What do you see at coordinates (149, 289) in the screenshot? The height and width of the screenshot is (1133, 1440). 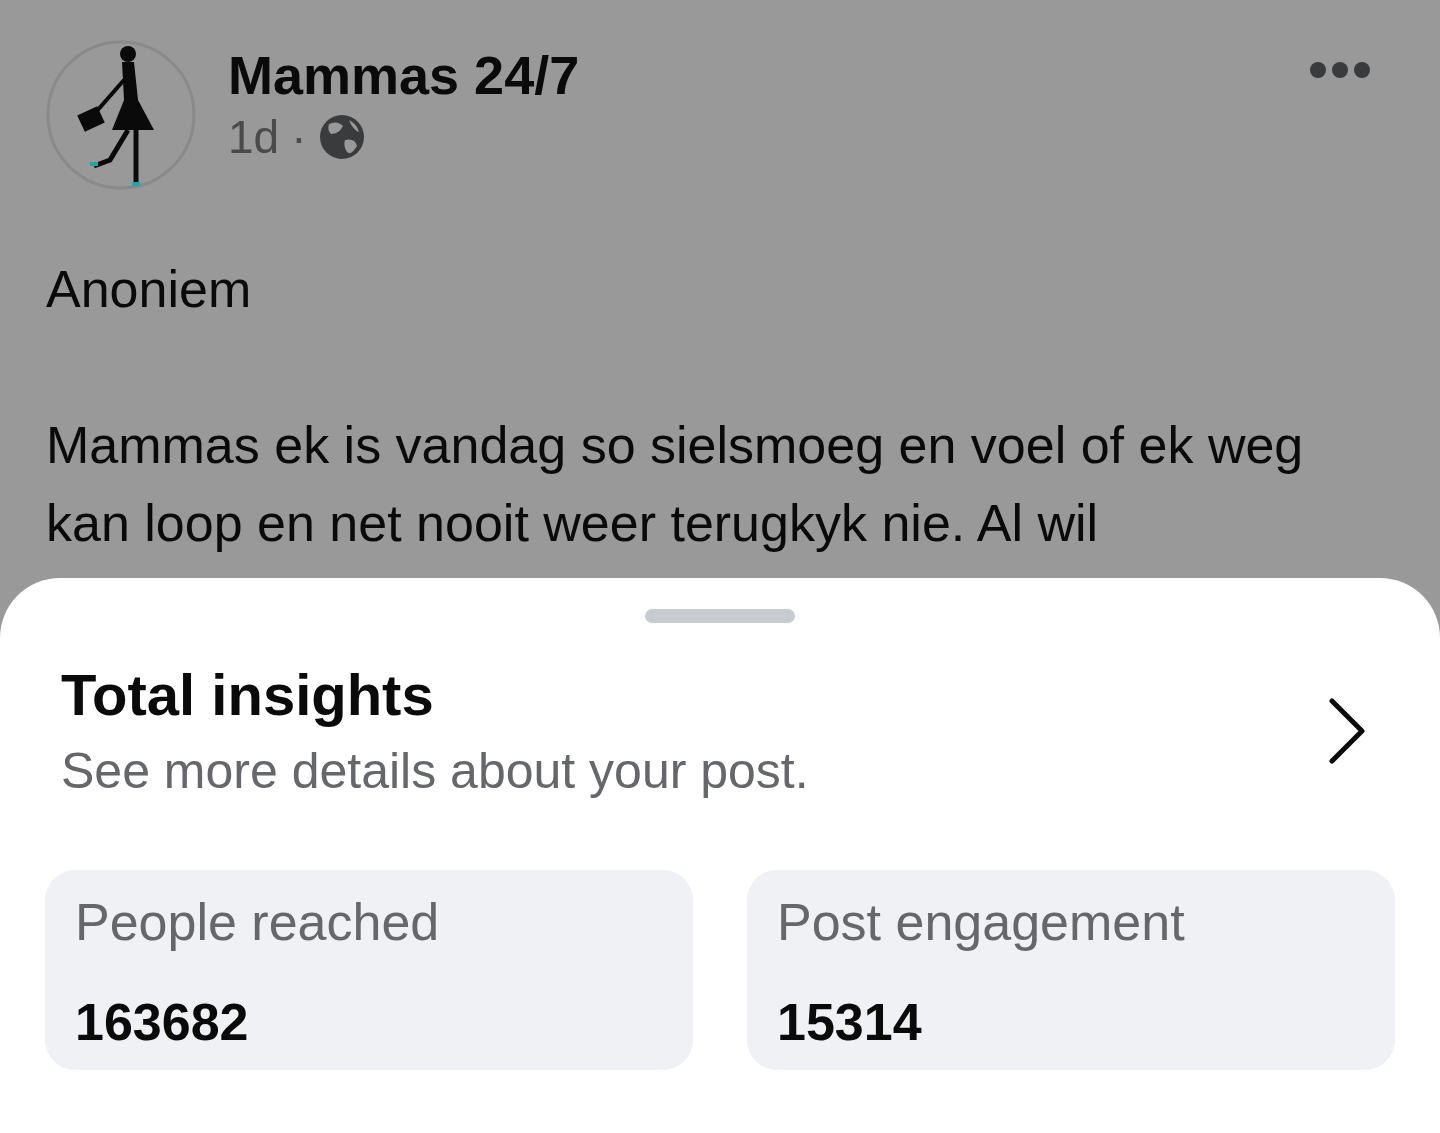 I see `post-text: Anoniem` at bounding box center [149, 289].